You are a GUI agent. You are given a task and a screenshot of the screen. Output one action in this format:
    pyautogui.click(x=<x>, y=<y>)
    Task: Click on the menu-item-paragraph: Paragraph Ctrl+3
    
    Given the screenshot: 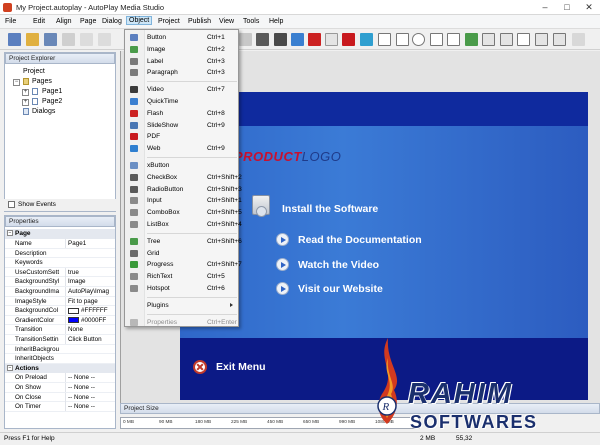 What is the action you would take?
    pyautogui.click(x=181, y=72)
    